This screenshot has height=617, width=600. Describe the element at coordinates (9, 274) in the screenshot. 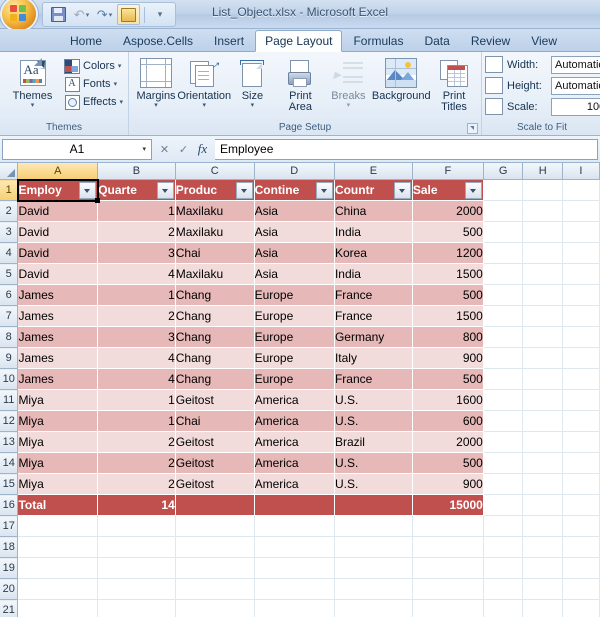

I see `row-header-5: 5` at that location.